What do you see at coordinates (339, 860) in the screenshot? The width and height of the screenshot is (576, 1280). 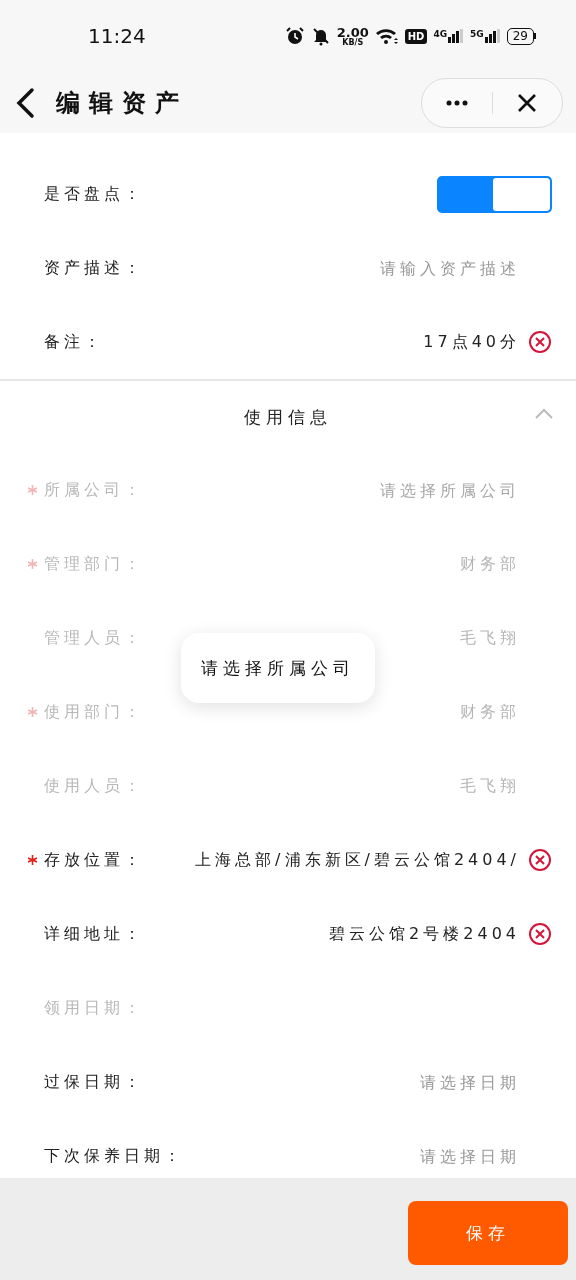 I see `input-field: 上海总部/浦东新区/碧云公馆2404/` at bounding box center [339, 860].